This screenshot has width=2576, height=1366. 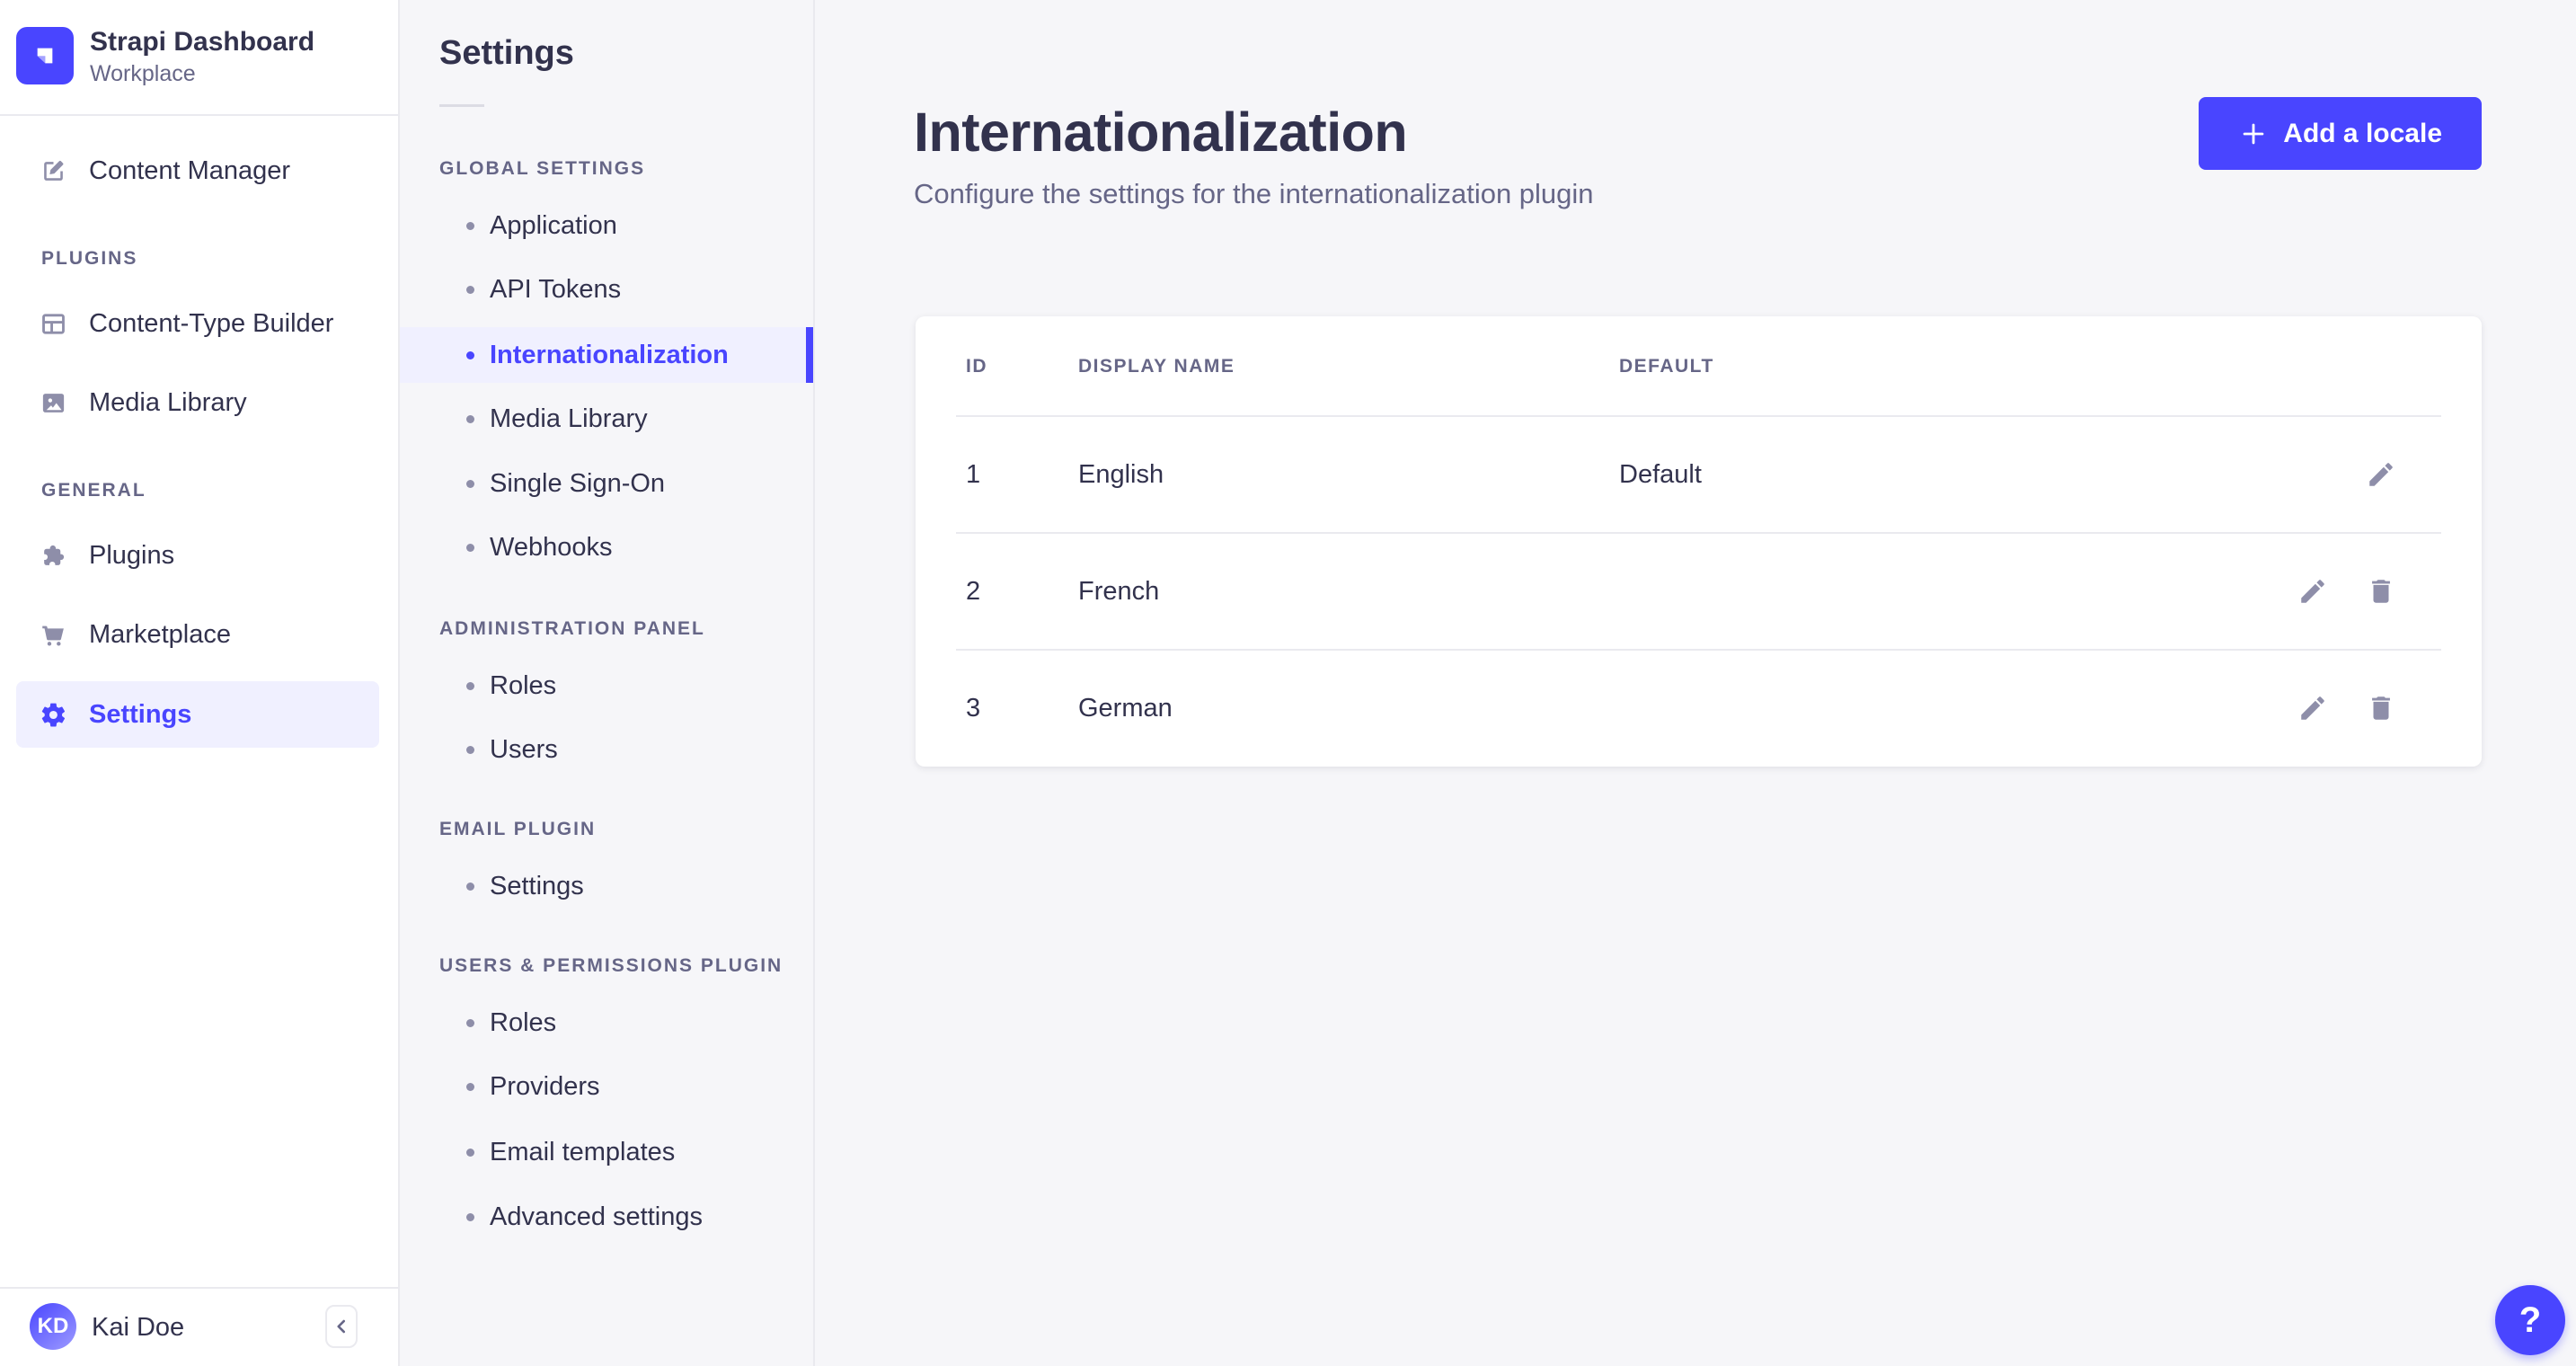 I want to click on add-locale-label: Add a locale, so click(x=2362, y=133).